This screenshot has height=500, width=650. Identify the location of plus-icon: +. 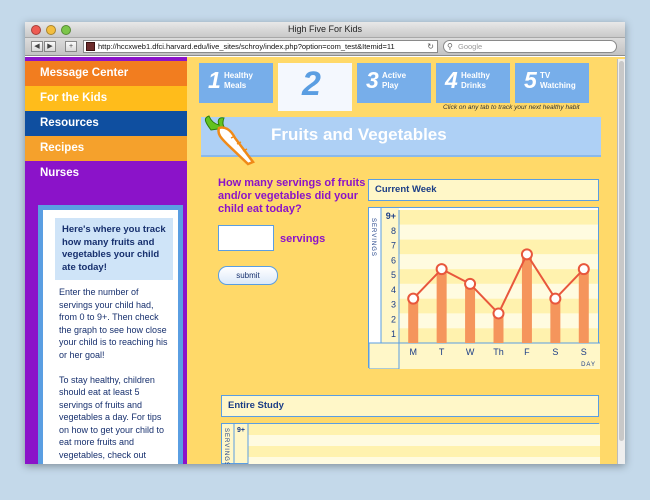
(71, 46).